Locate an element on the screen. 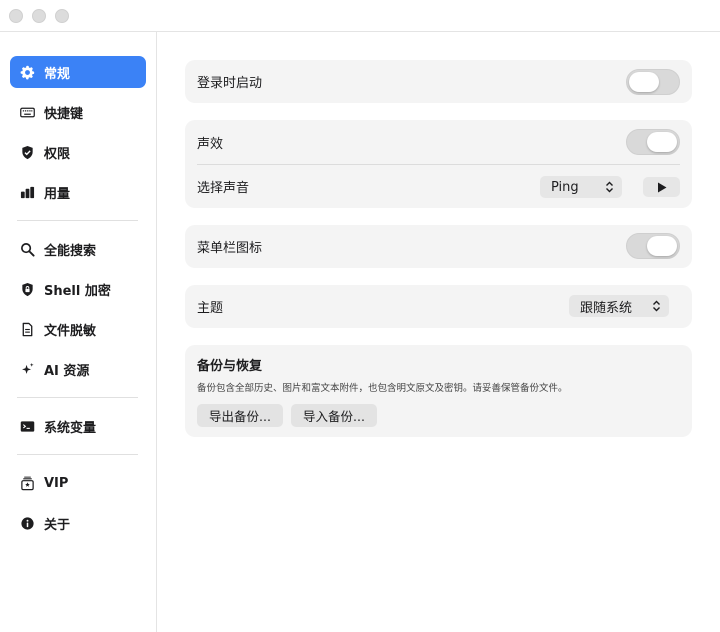 The width and height of the screenshot is (720, 632). sidebar-item-vip: VIP is located at coordinates (78, 483).